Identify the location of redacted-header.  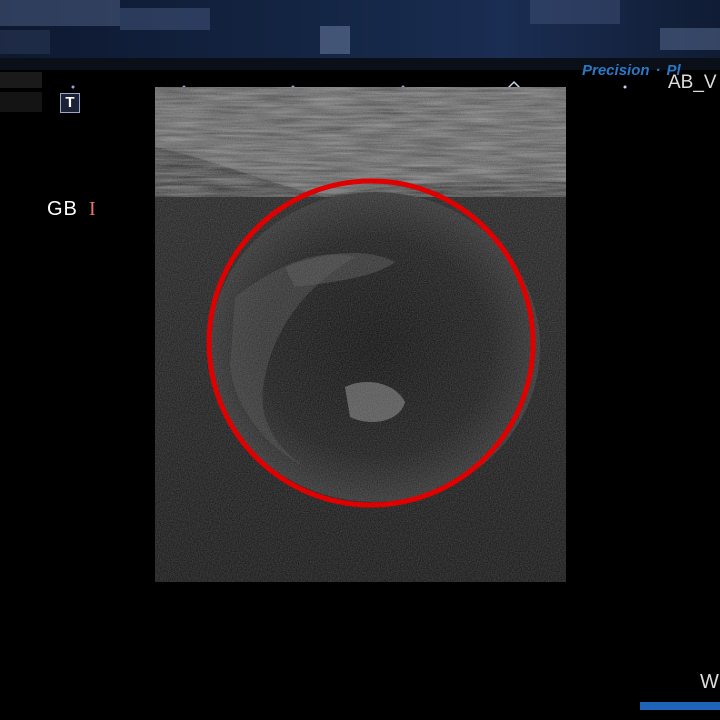
(360, 29).